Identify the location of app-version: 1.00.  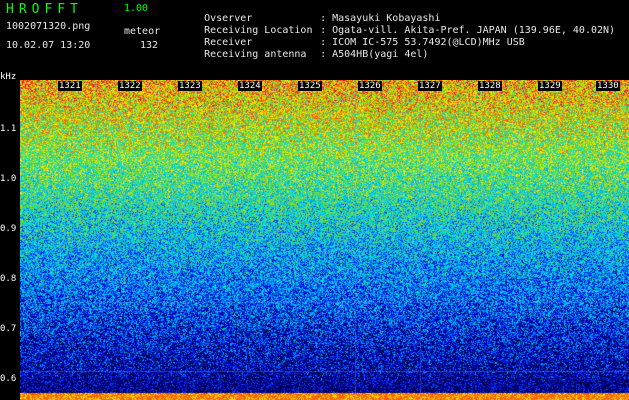
(136, 8).